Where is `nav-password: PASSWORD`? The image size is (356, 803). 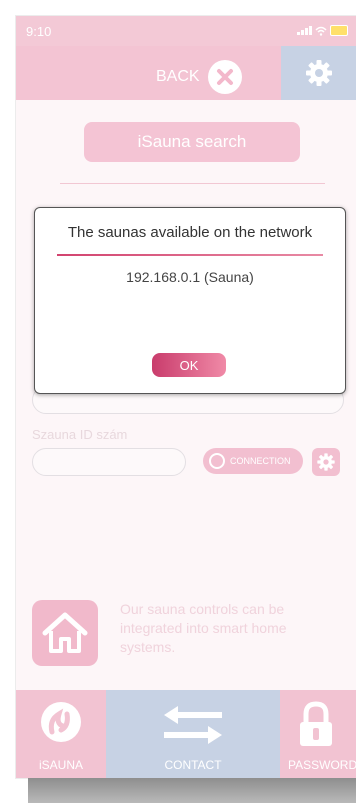
nav-password: PASSWORD is located at coordinates (318, 734).